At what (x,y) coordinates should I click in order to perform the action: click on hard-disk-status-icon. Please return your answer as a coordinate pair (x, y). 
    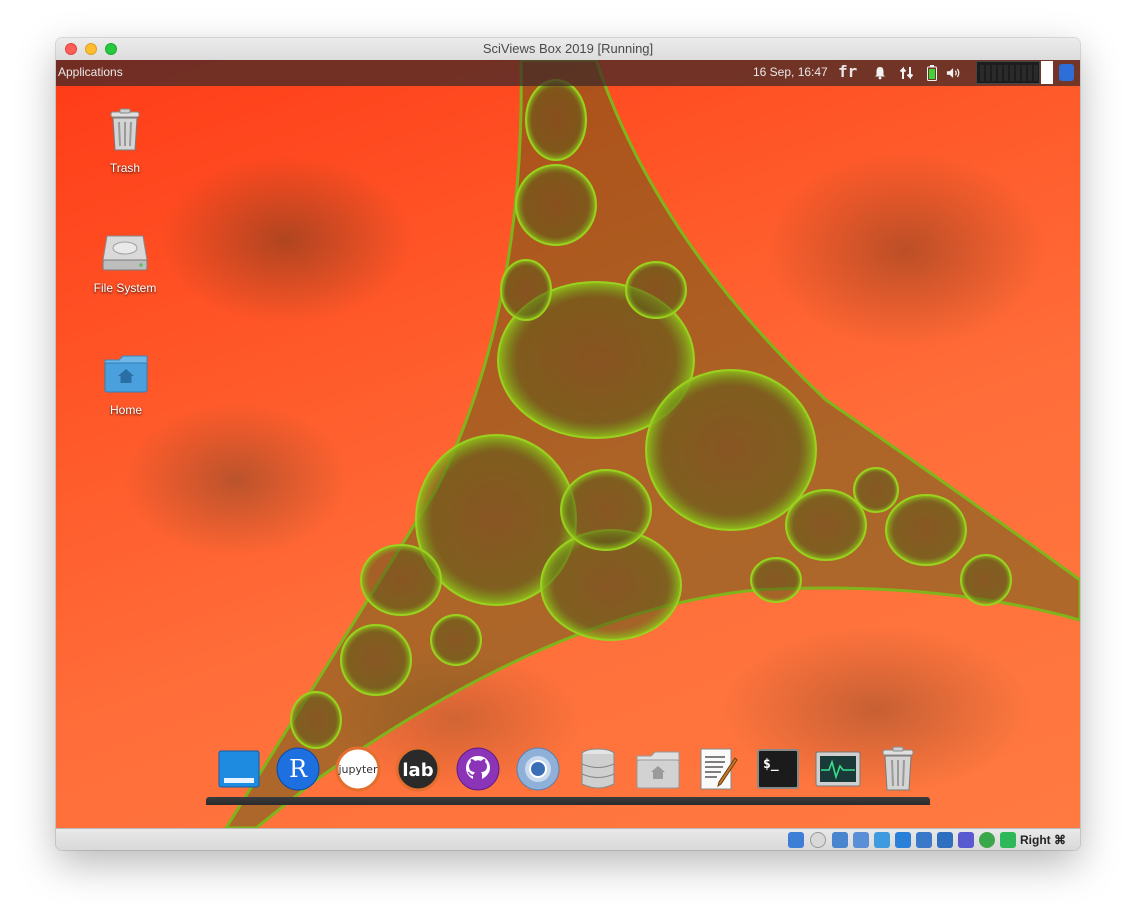
    Looking at the image, I should click on (796, 840).